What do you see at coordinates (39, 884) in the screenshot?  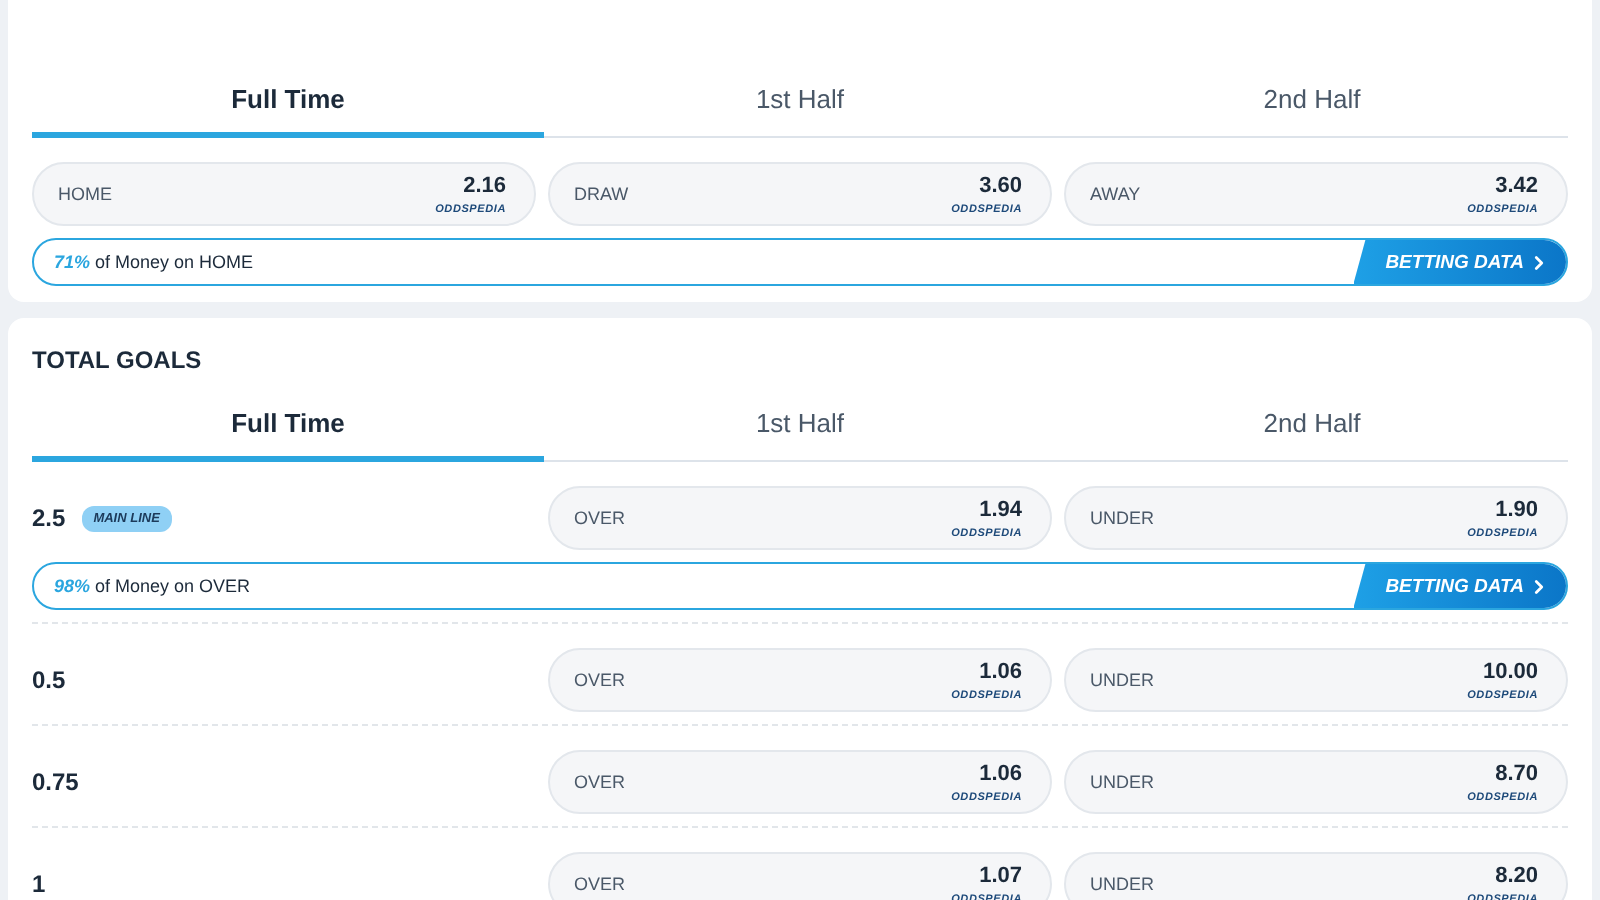 I see `line-value: 1` at bounding box center [39, 884].